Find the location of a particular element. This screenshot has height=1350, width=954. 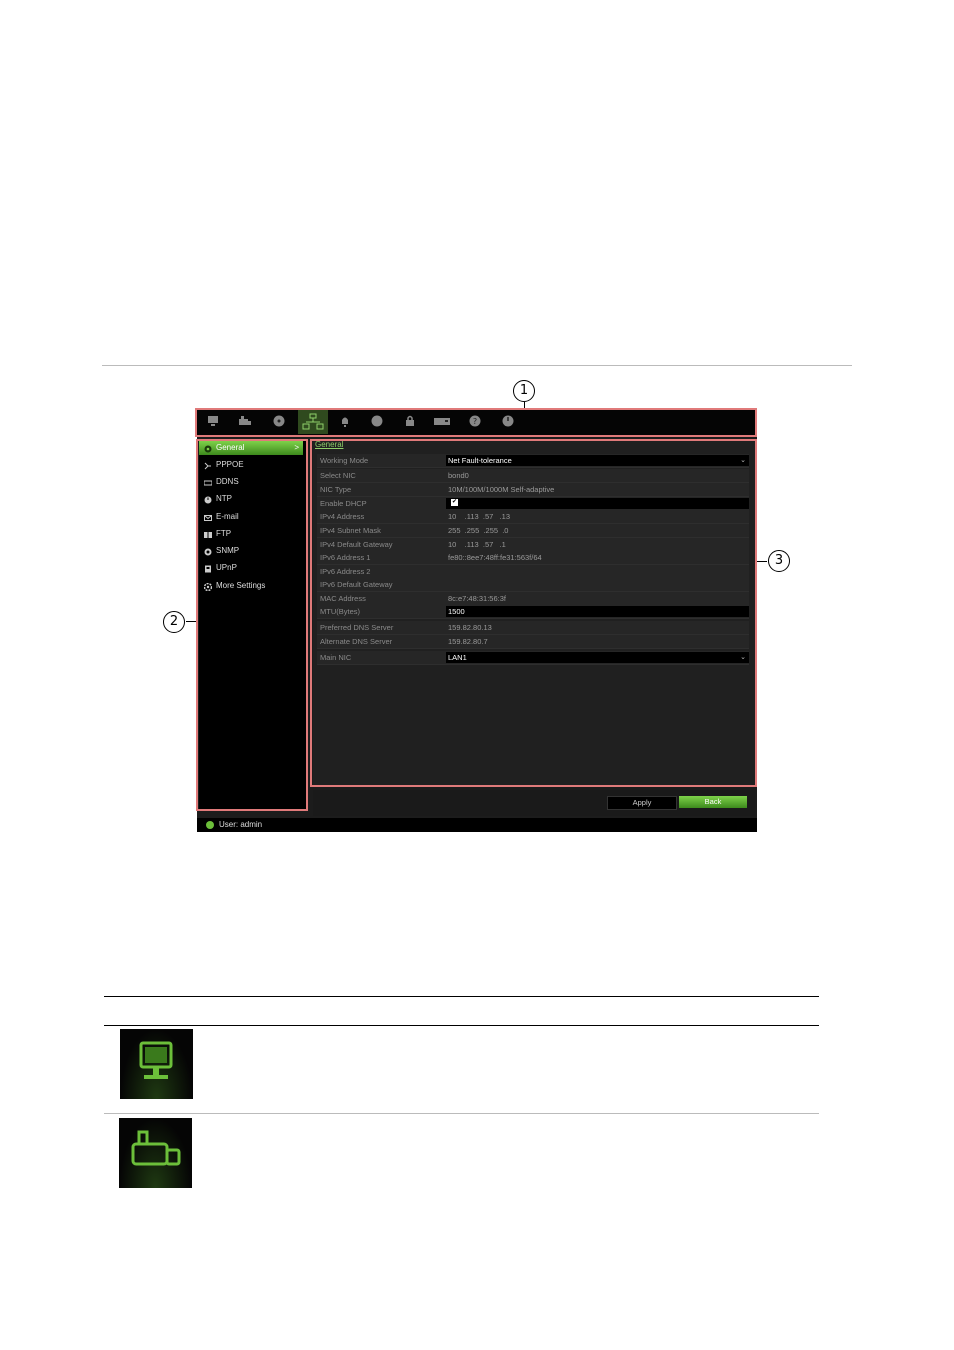

disk-icon is located at coordinates (279, 421).